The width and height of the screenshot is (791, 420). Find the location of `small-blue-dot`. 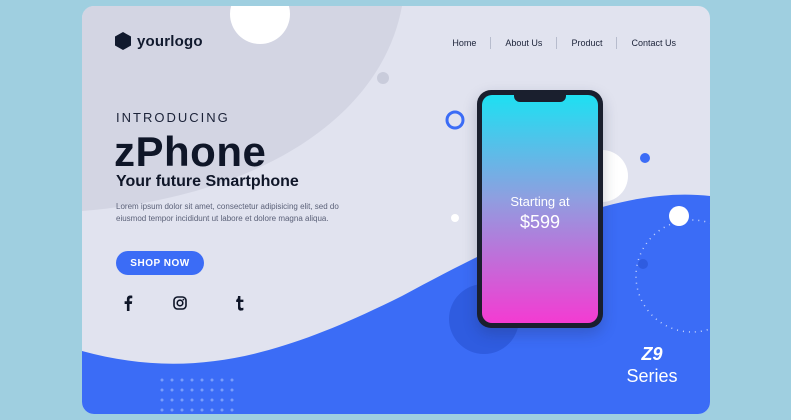

small-blue-dot is located at coordinates (645, 158).